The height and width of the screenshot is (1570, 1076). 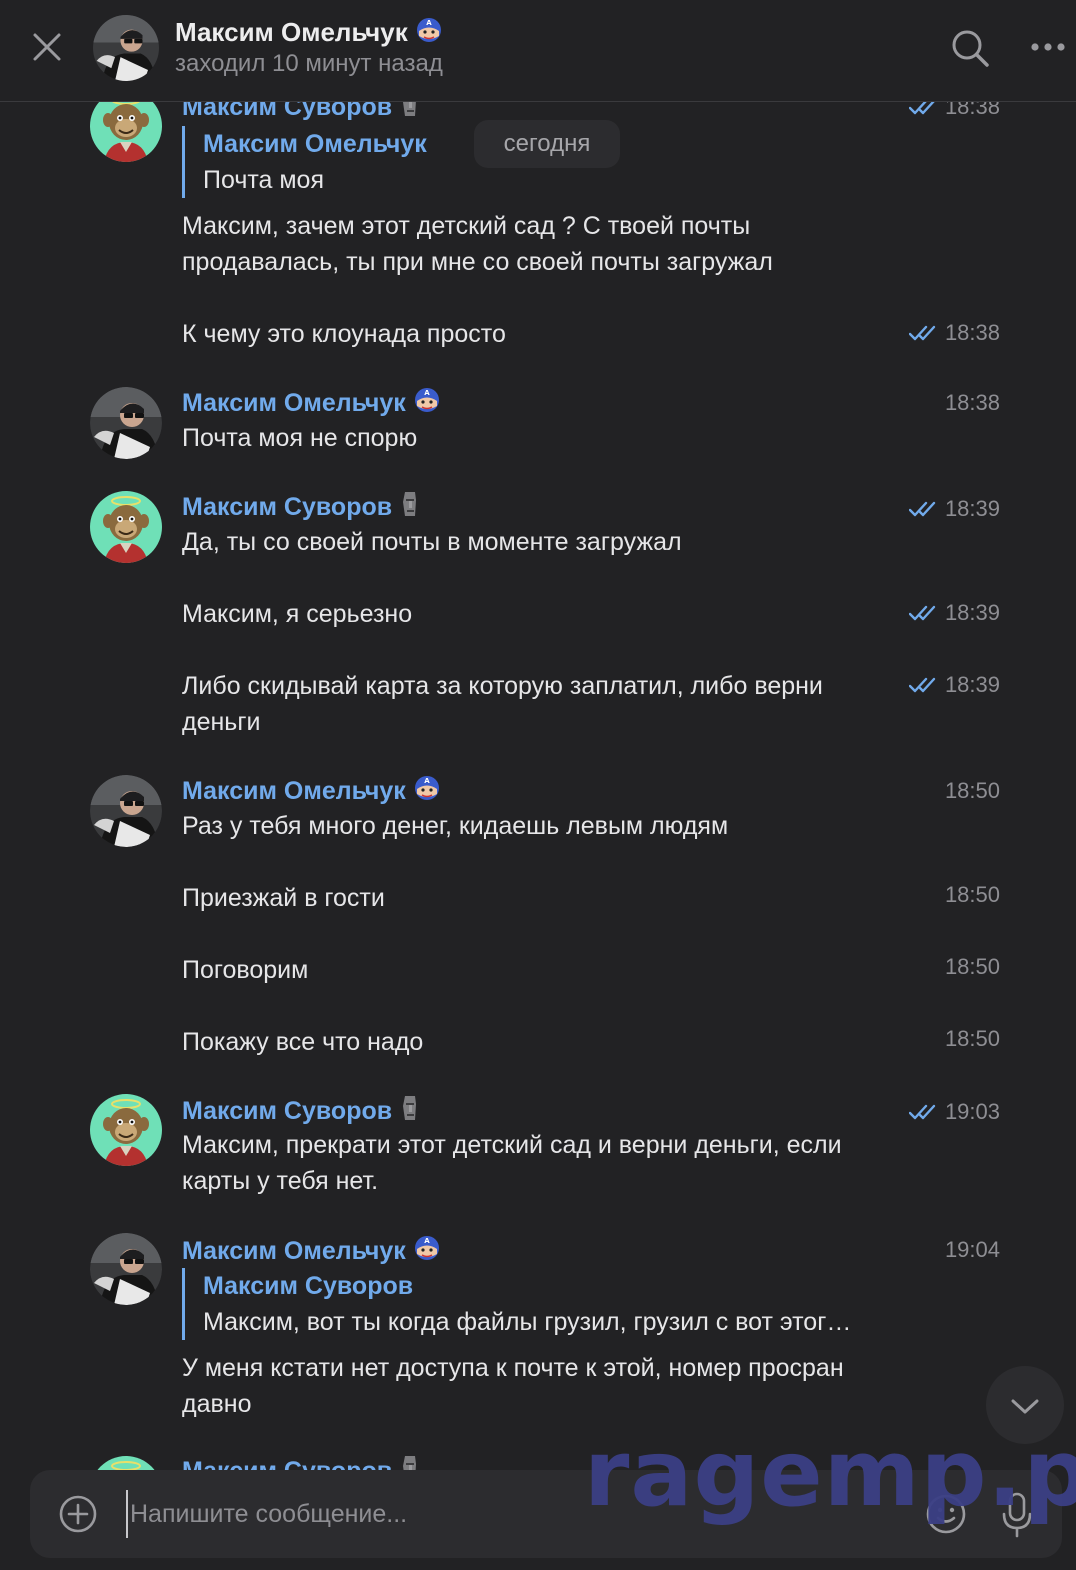 I want to click on chat-title-text: Максим Омельчук, so click(x=291, y=32).